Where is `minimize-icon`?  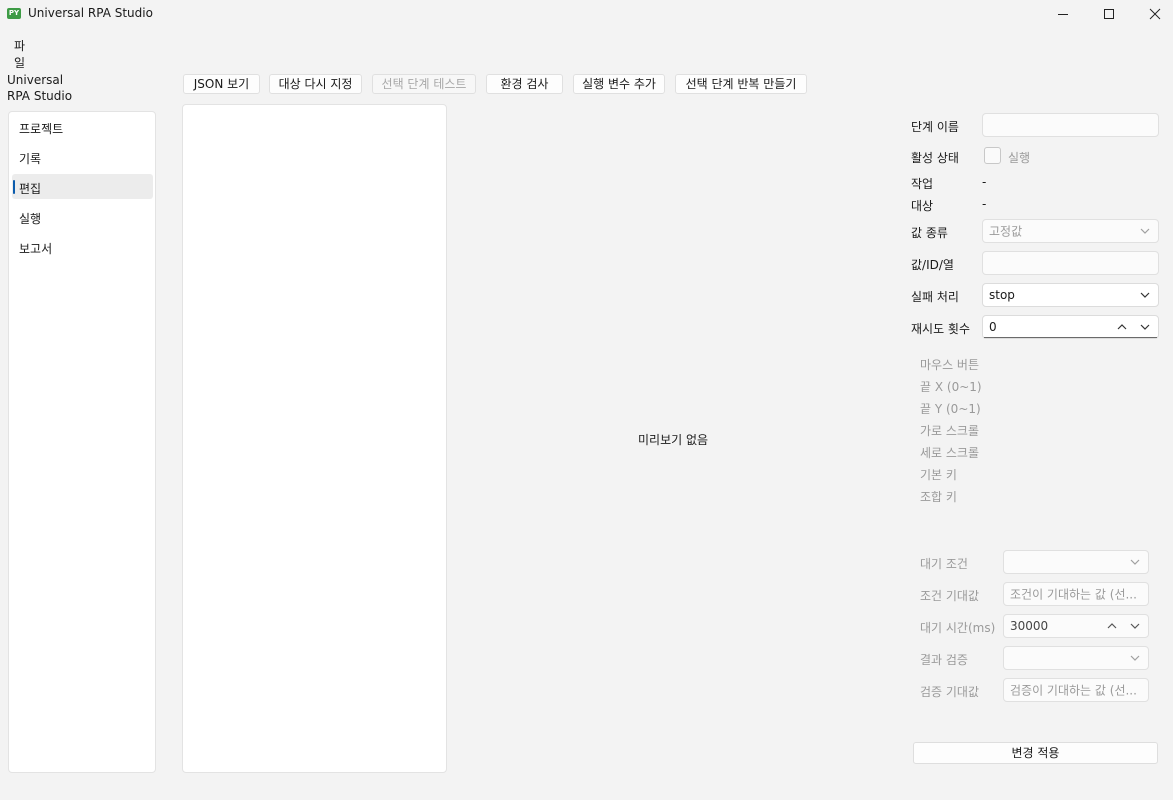
minimize-icon is located at coordinates (1063, 14).